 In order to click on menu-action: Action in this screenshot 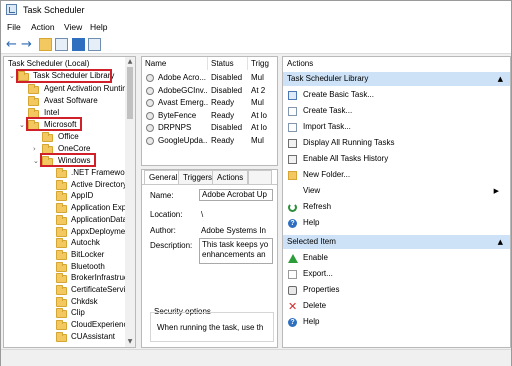, I will do `click(43, 27)`.